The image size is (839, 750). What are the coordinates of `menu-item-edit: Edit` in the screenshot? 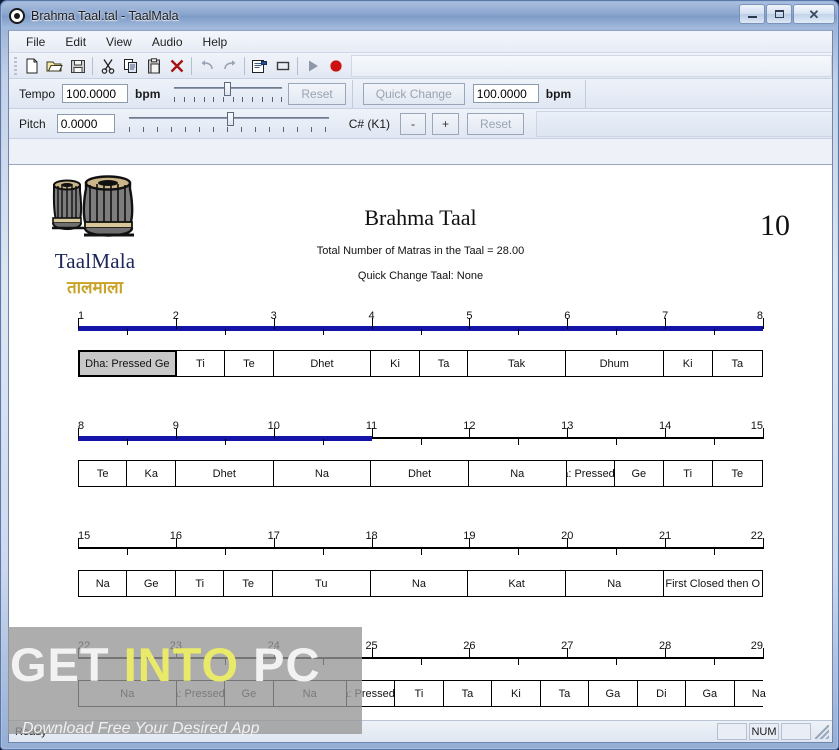 It's located at (75, 42).